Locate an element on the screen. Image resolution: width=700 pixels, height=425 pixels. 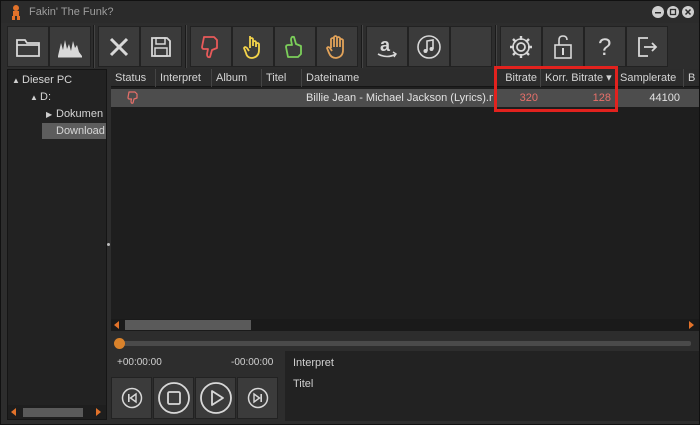
column-header-dateiname: Dateiname is located at coordinates (398, 78).